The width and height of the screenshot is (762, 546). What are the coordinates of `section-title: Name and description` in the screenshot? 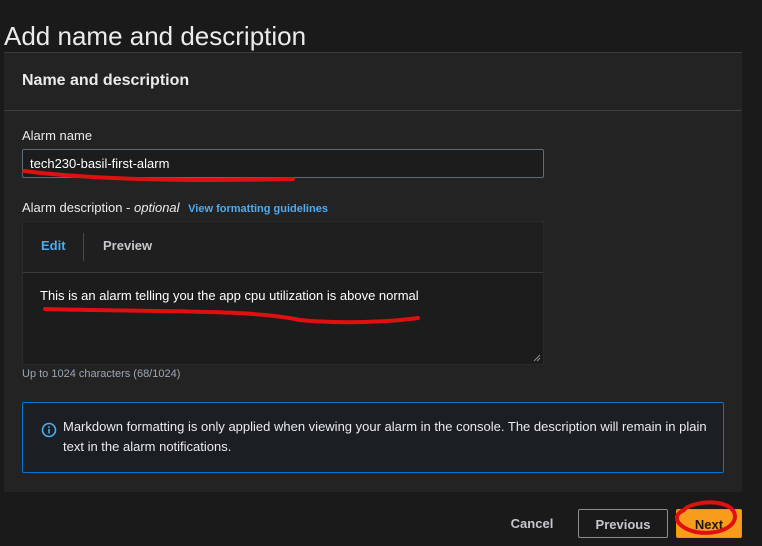 It's located at (106, 80).